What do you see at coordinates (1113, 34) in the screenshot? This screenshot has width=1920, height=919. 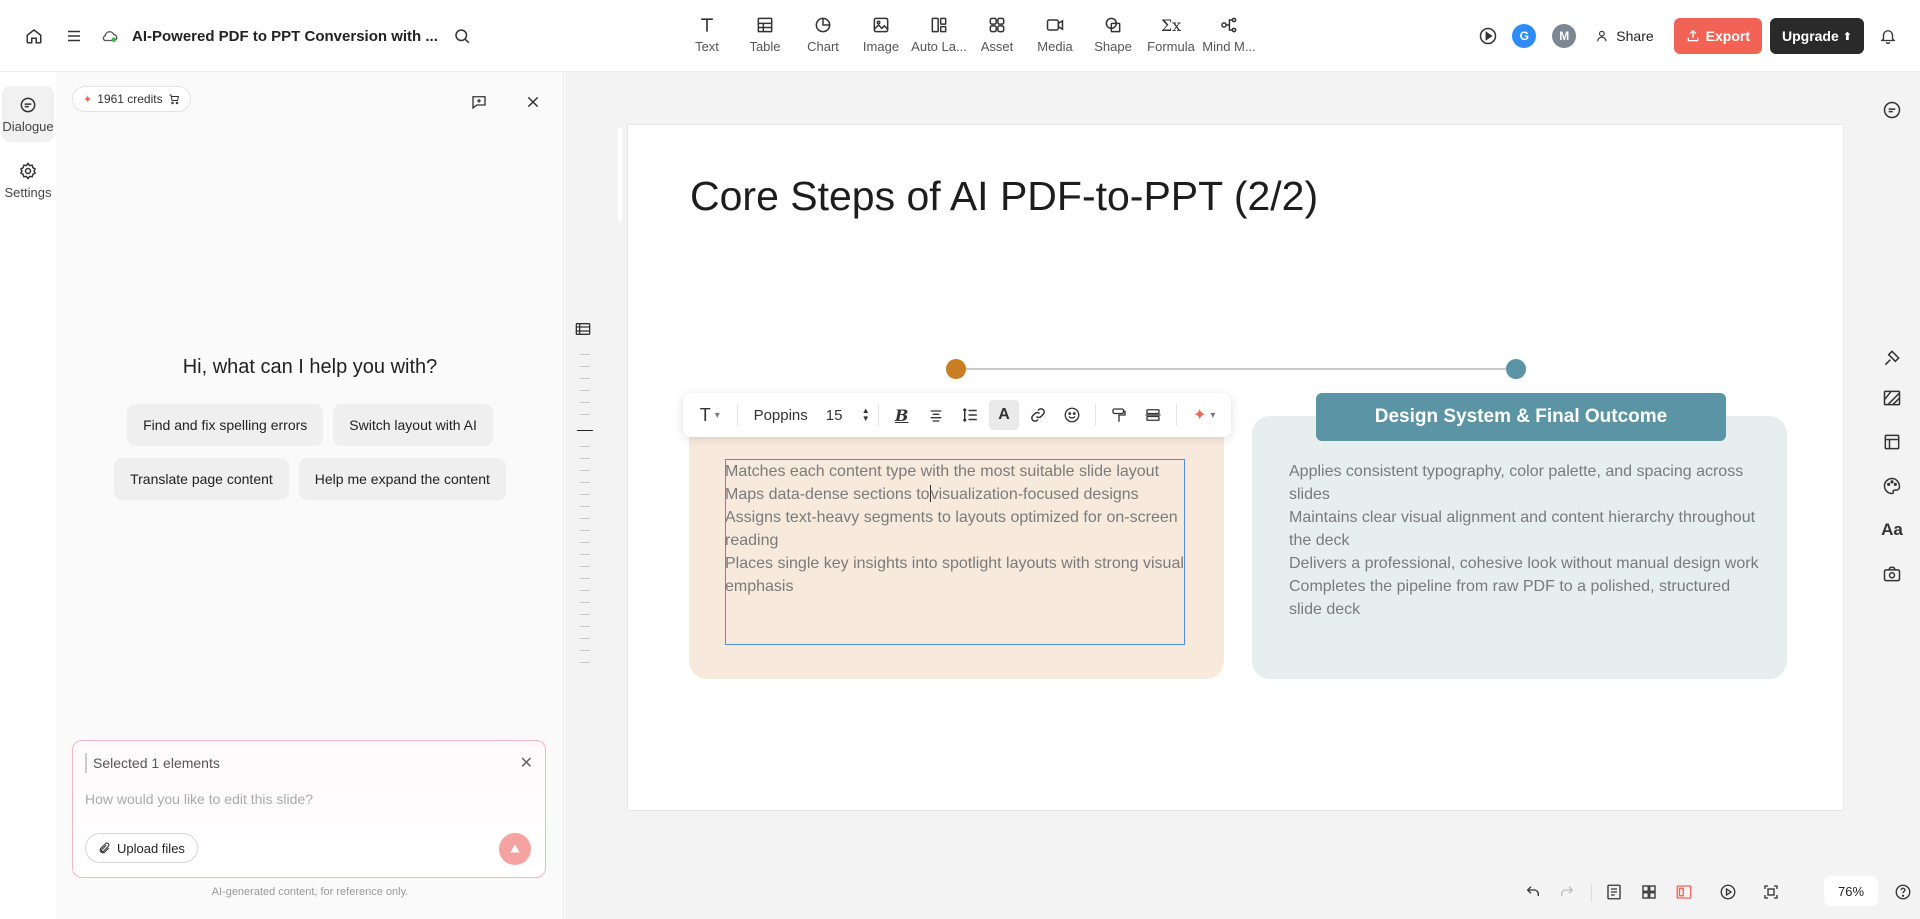 I see `tool-shape: Shape` at bounding box center [1113, 34].